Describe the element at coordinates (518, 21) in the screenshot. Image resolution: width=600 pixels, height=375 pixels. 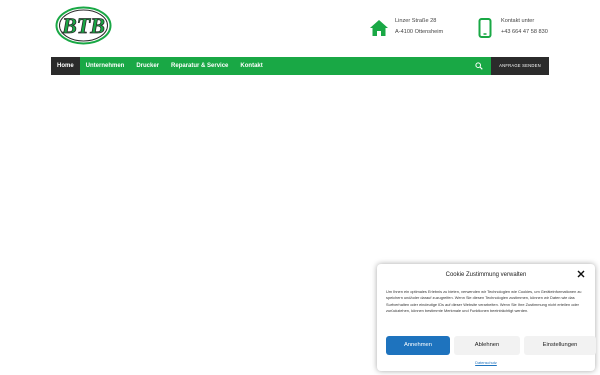
I see `phone-line-1: Kontakt unter` at that location.